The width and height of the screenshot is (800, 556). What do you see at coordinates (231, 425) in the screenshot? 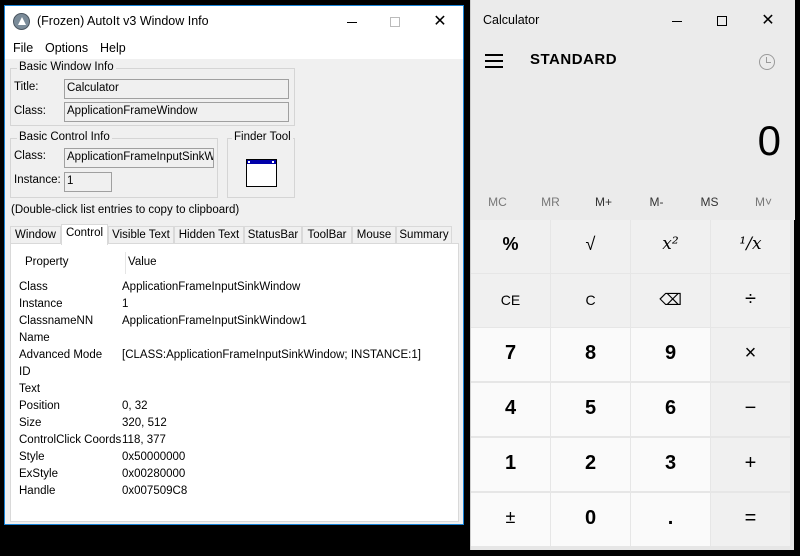
I see `table-row: Size 320, 512` at bounding box center [231, 425].